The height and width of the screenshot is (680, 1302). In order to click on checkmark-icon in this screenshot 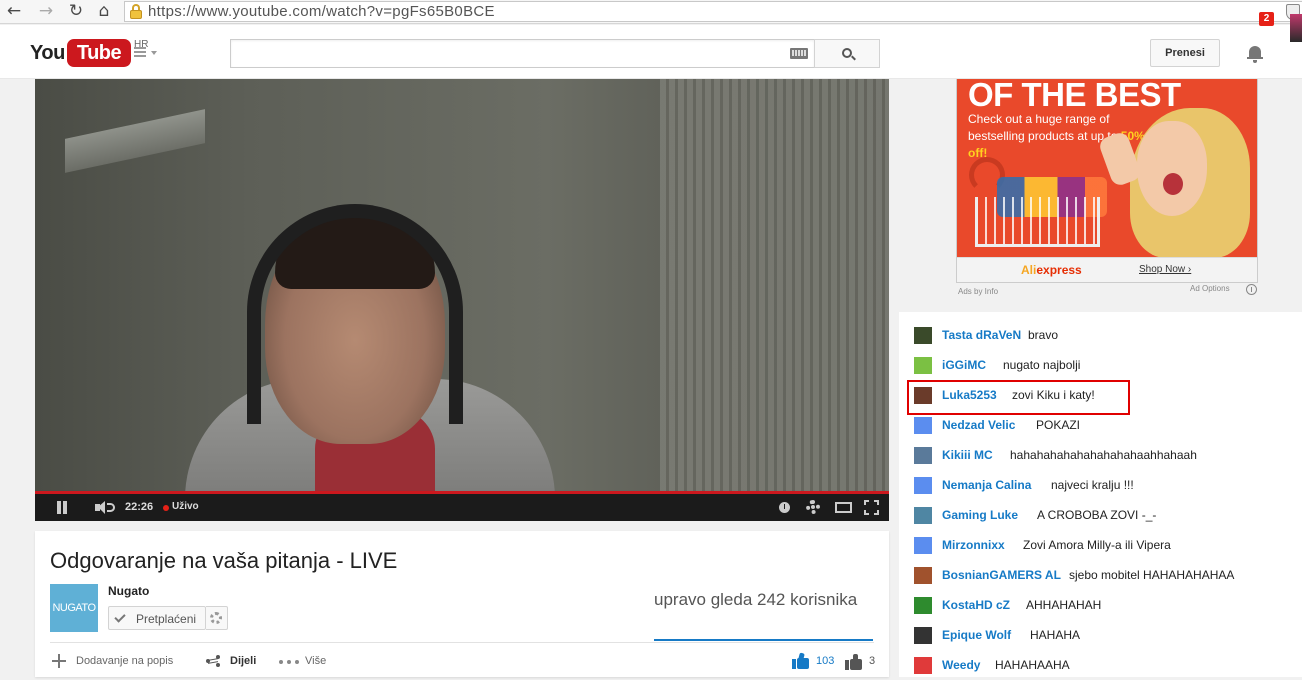, I will do `click(120, 617)`.